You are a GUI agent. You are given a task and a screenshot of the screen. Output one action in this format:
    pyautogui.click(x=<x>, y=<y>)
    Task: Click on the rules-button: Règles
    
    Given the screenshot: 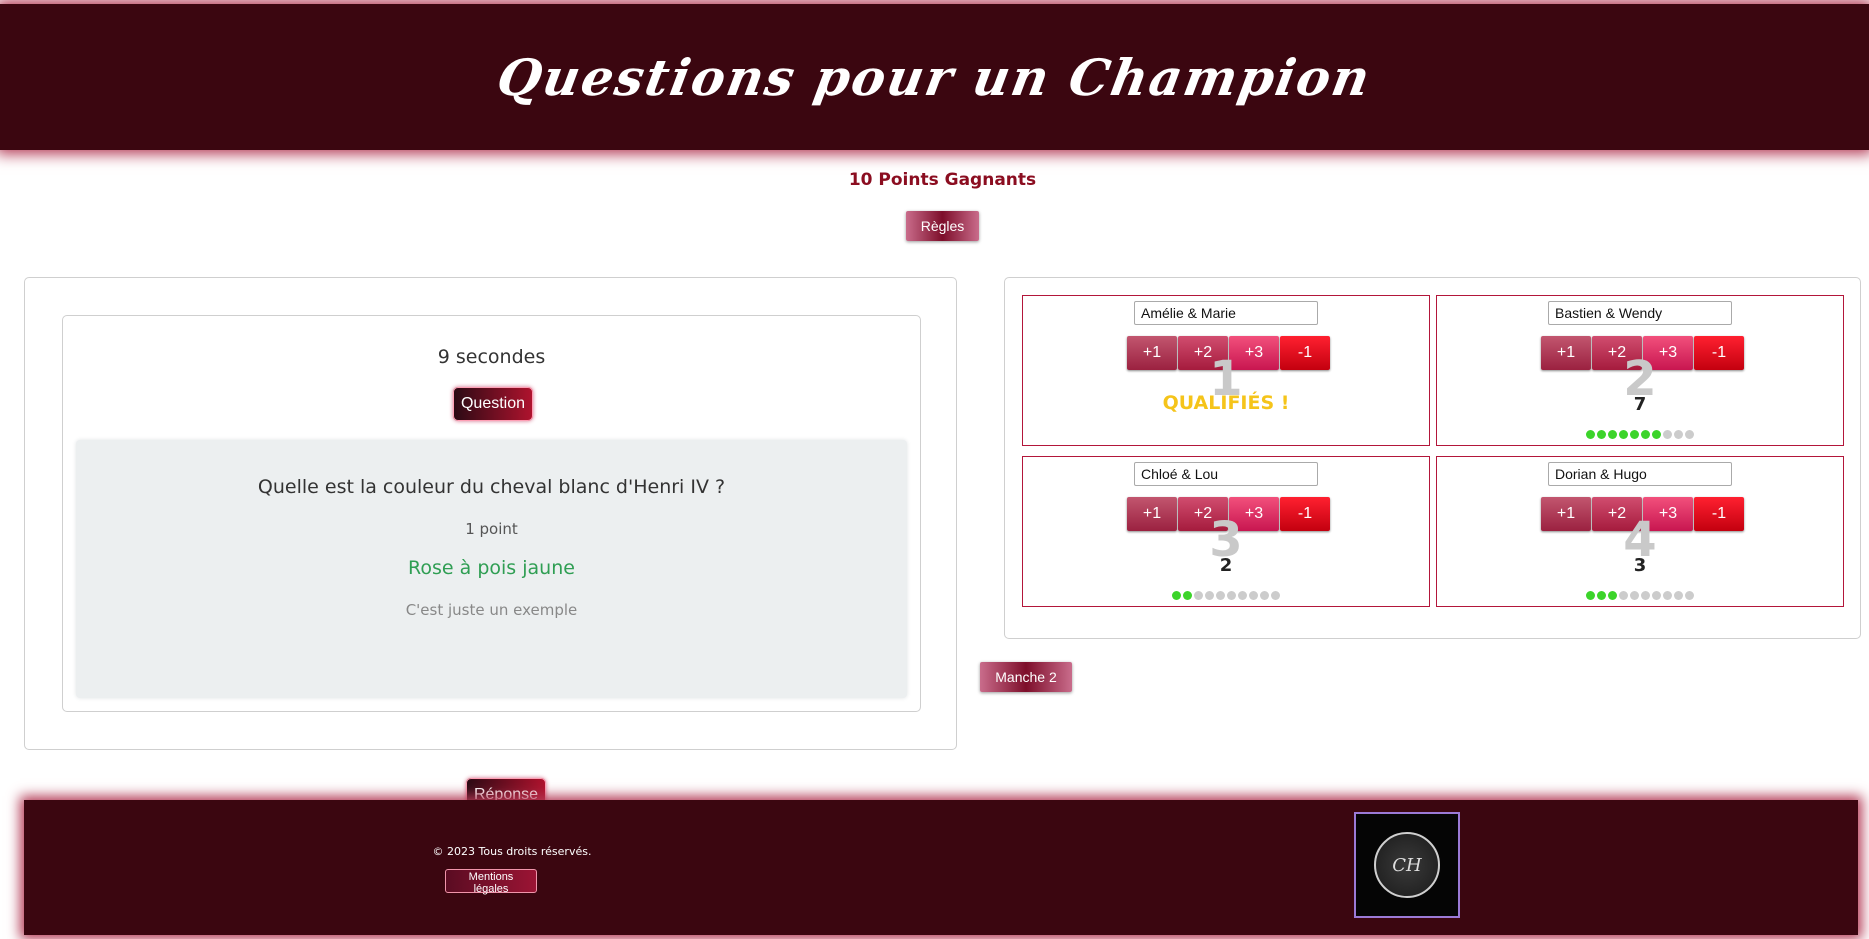 What is the action you would take?
    pyautogui.click(x=942, y=226)
    